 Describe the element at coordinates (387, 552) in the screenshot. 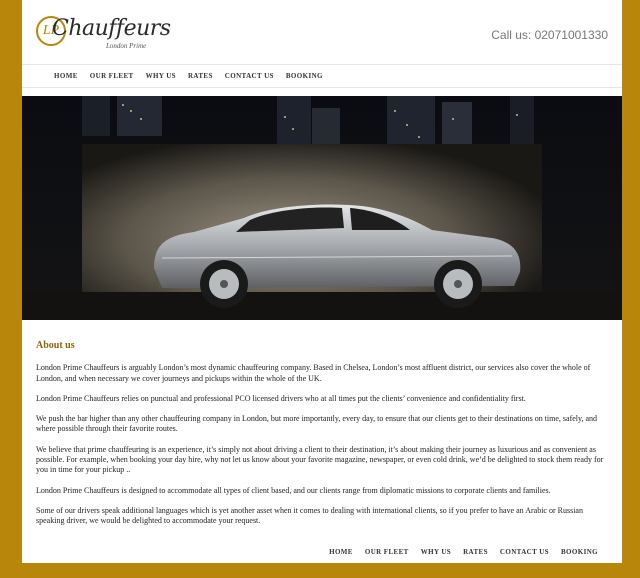

I see `footer-nav-our-fleet: OUR FLEET` at that location.